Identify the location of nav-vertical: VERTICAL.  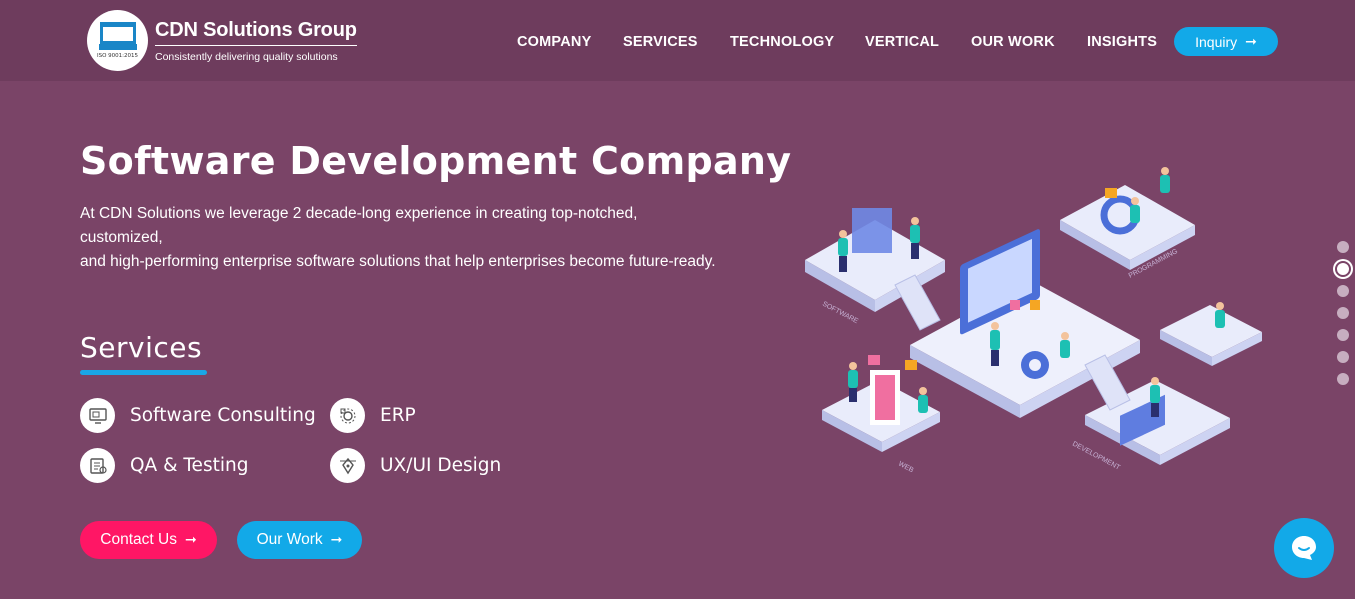
(902, 42).